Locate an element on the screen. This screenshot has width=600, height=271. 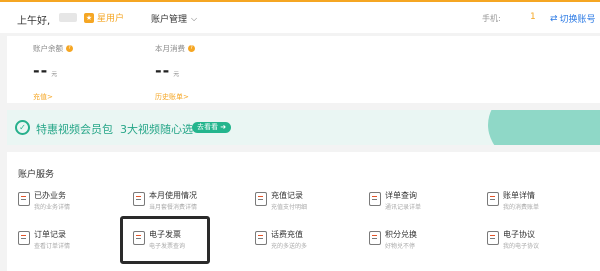
service-name: 详单查询 is located at coordinates (401, 195).